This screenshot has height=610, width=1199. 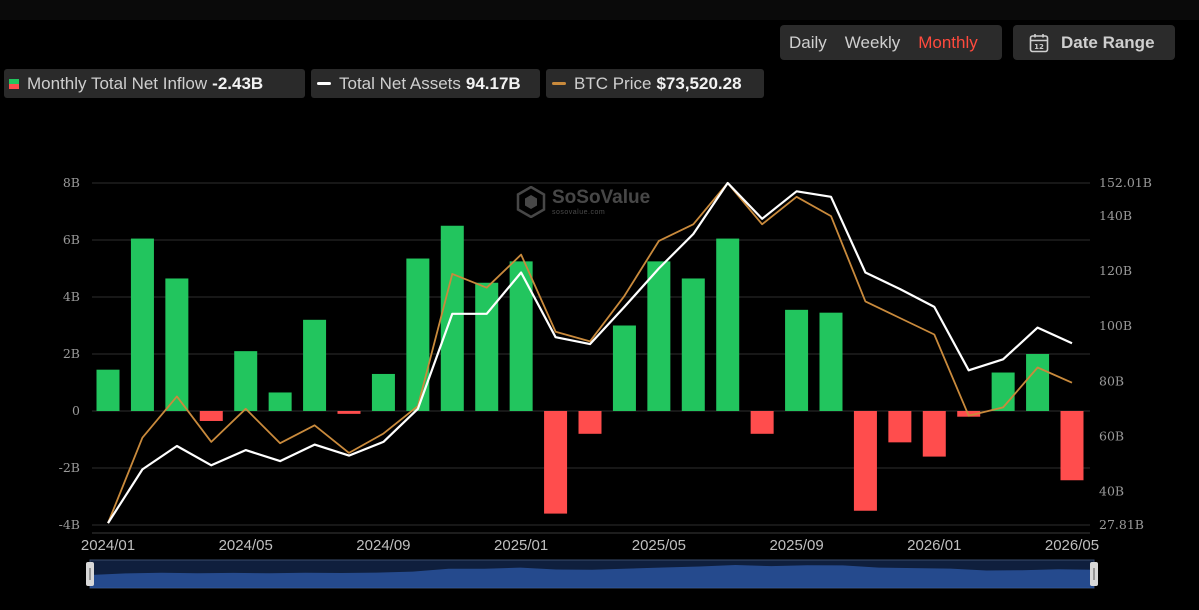 What do you see at coordinates (69, 524) in the screenshot?
I see `left-tick-label: -4B` at bounding box center [69, 524].